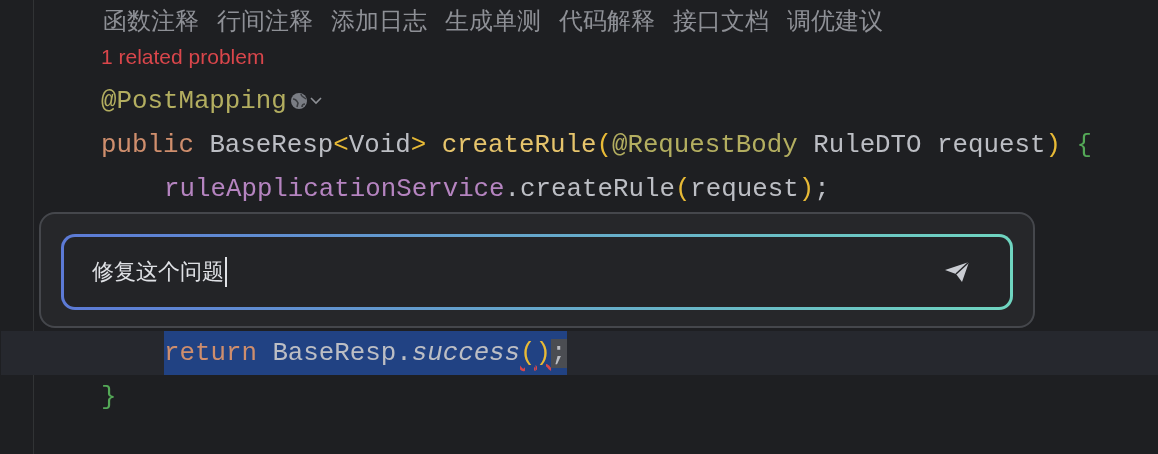 This screenshot has width=1158, height=454. Describe the element at coordinates (183, 56) in the screenshot. I see `problem-link: 1 related problem` at that location.